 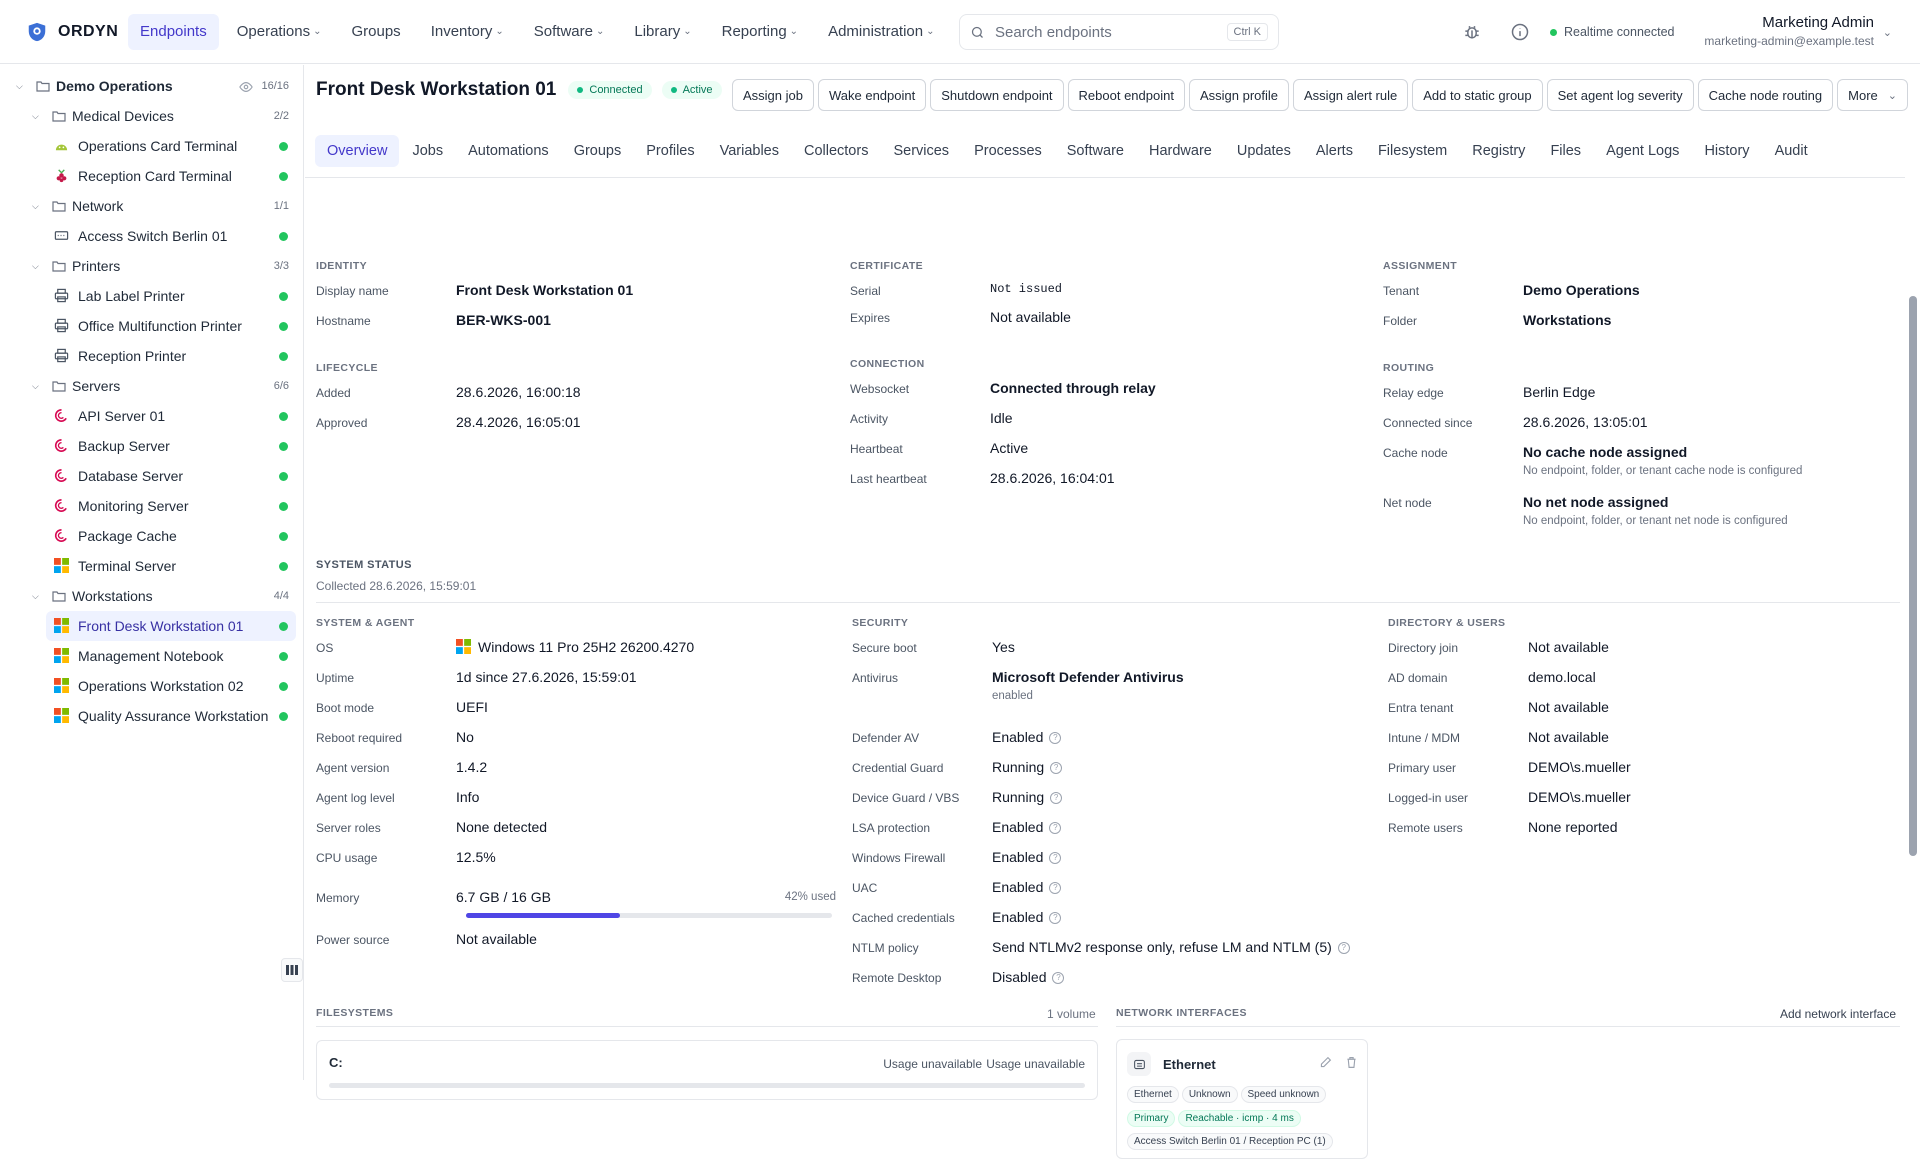 I want to click on tab-audit: Audit, so click(x=1791, y=151).